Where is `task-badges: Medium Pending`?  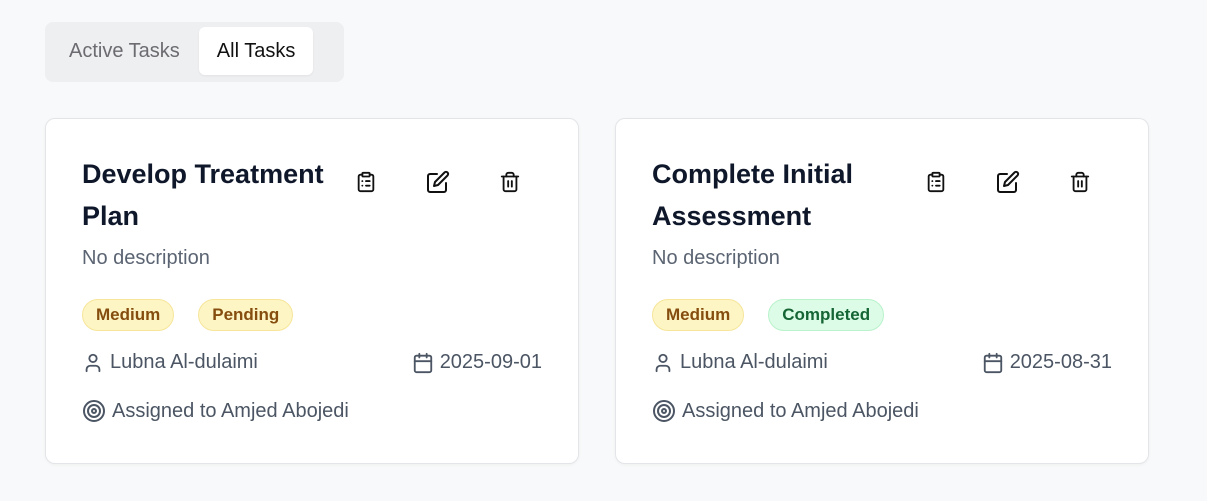 task-badges: Medium Pending is located at coordinates (188, 315).